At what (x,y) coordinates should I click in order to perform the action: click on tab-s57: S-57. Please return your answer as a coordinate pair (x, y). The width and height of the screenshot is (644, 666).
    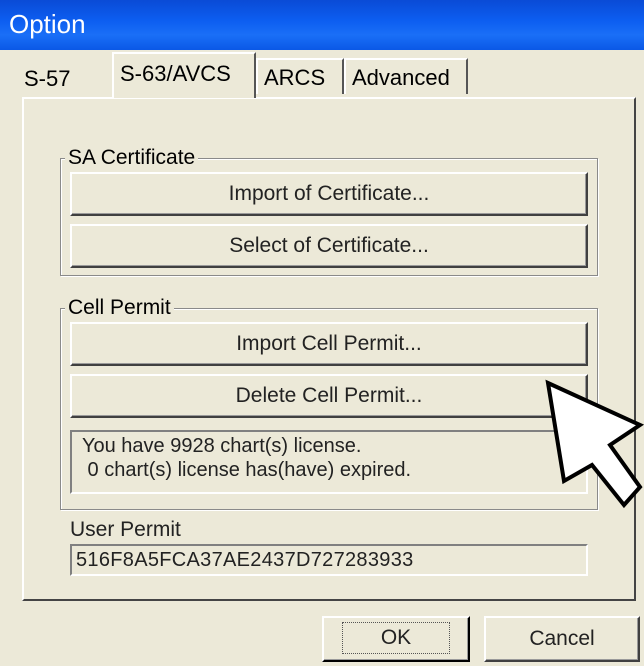
    Looking at the image, I should click on (46, 79).